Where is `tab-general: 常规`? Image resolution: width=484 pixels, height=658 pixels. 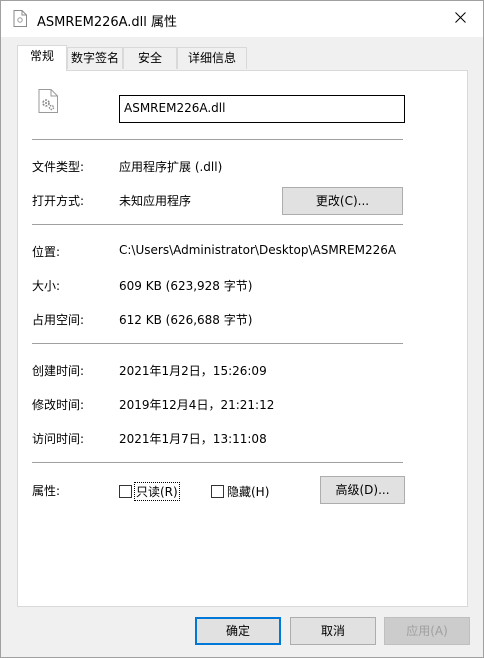
tab-general: 常规 is located at coordinates (42, 58).